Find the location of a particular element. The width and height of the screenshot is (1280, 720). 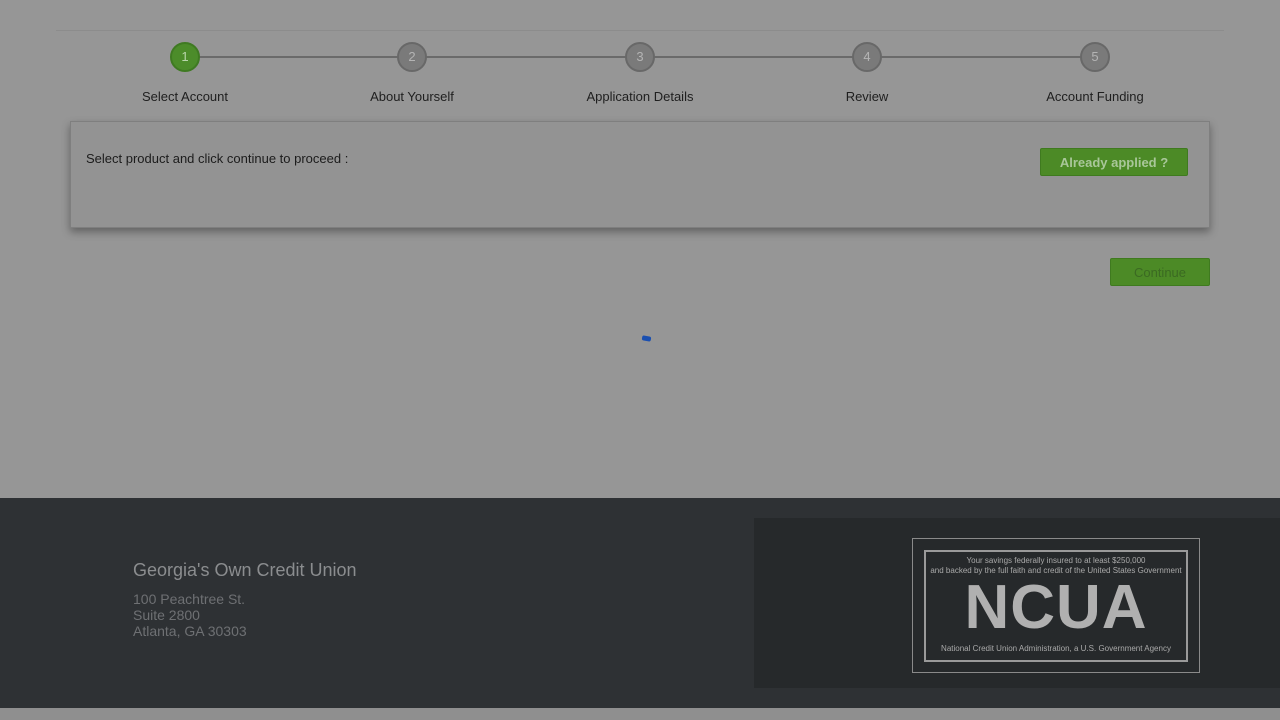

continue-button: Continue is located at coordinates (1160, 272).